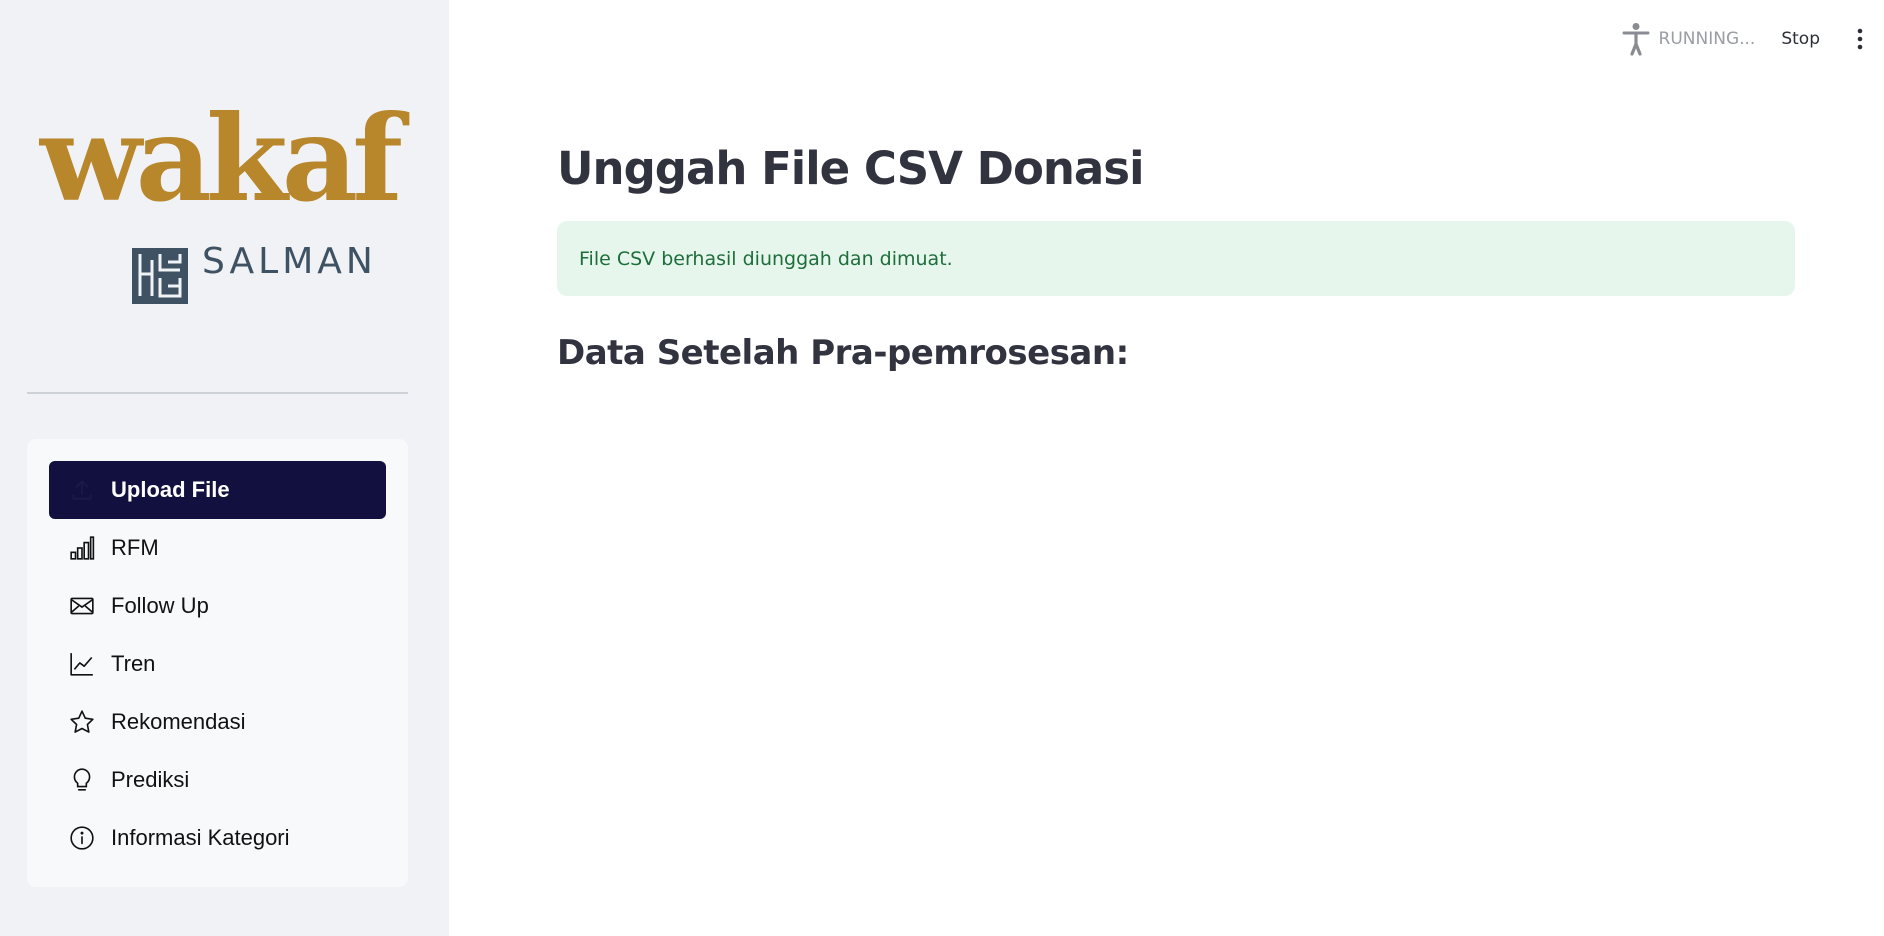 The height and width of the screenshot is (936, 1884). I want to click on nav-item-follow-up: Follow Up, so click(217, 606).